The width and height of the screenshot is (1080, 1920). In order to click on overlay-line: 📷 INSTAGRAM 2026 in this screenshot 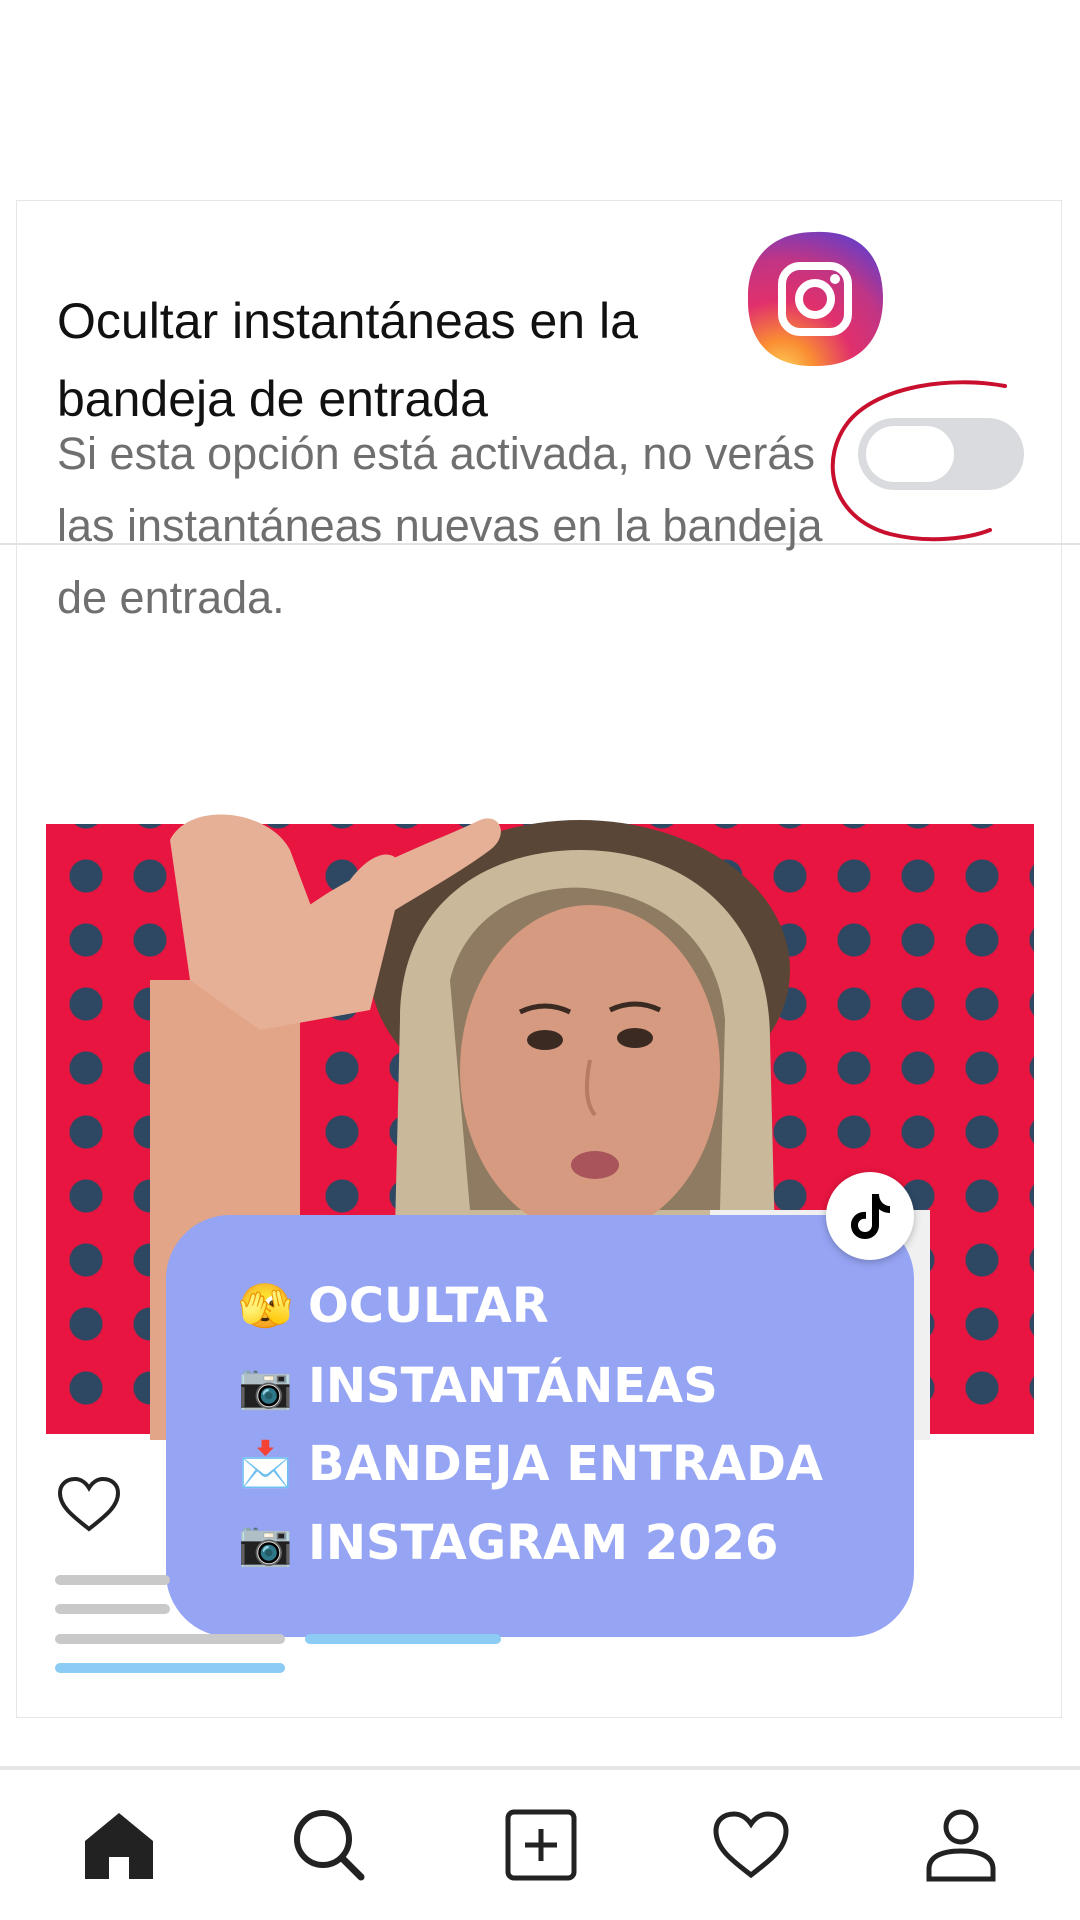, I will do `click(508, 1543)`.